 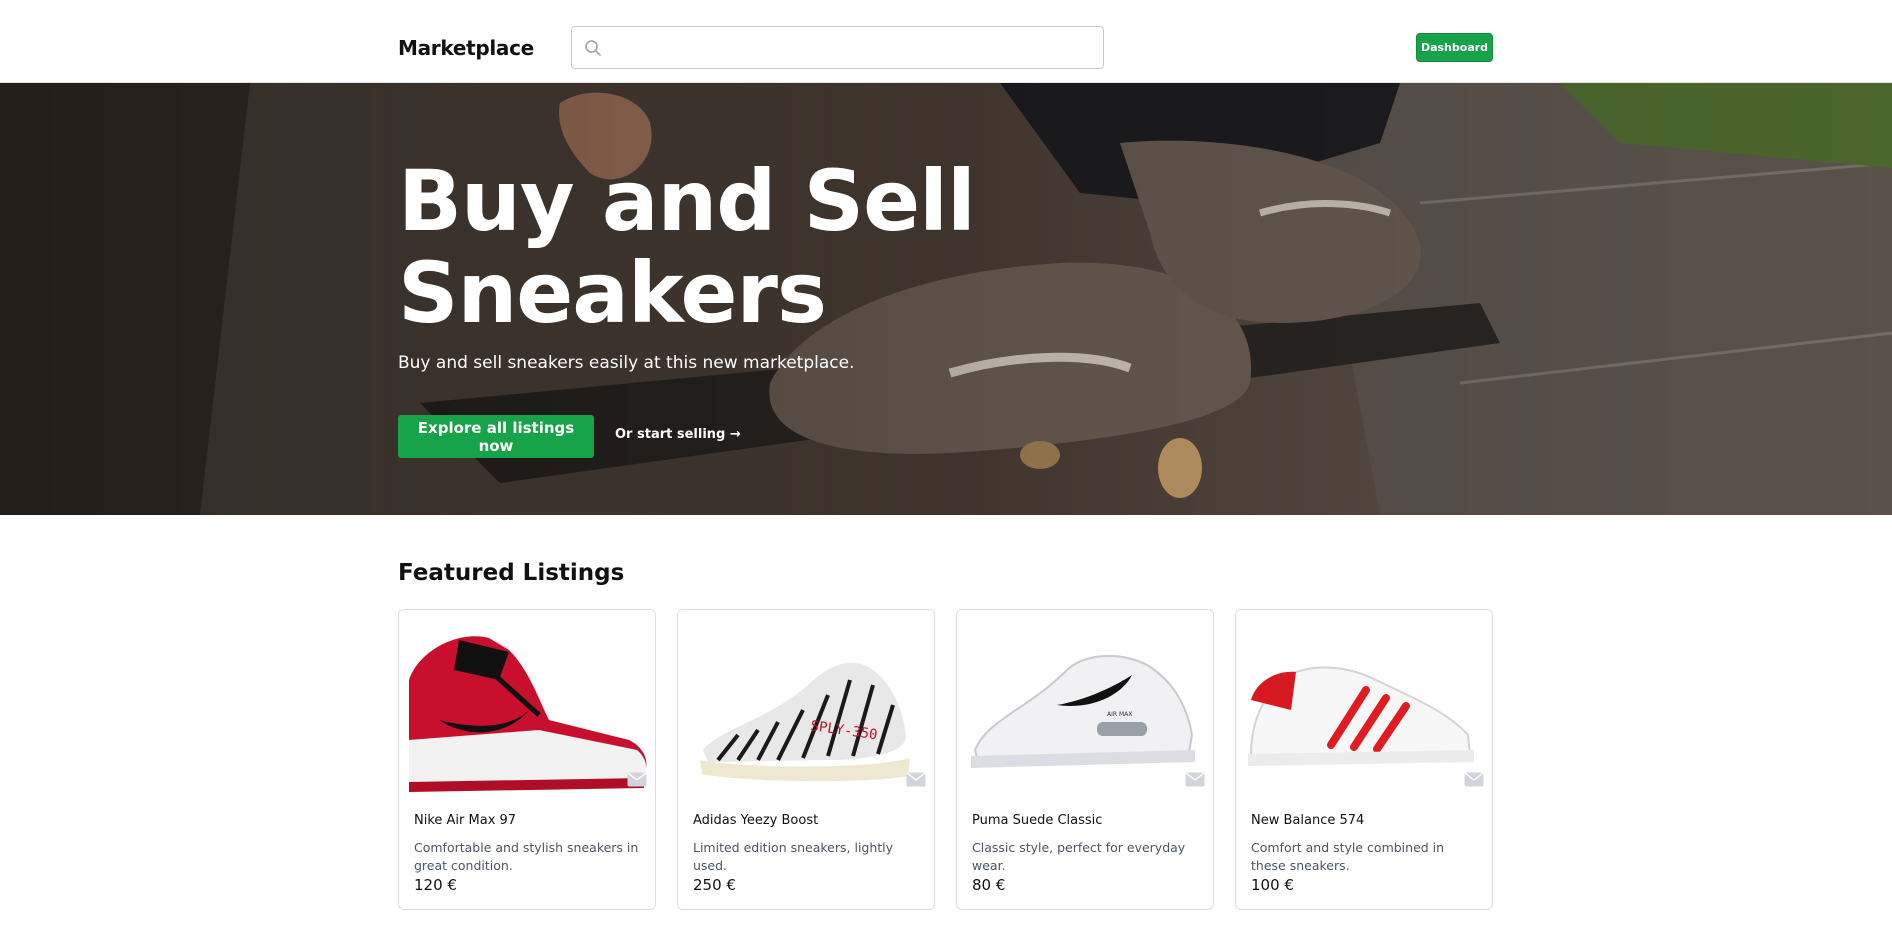 What do you see at coordinates (687, 247) in the screenshot?
I see `hero-title: Buy and Sell Sneakers` at bounding box center [687, 247].